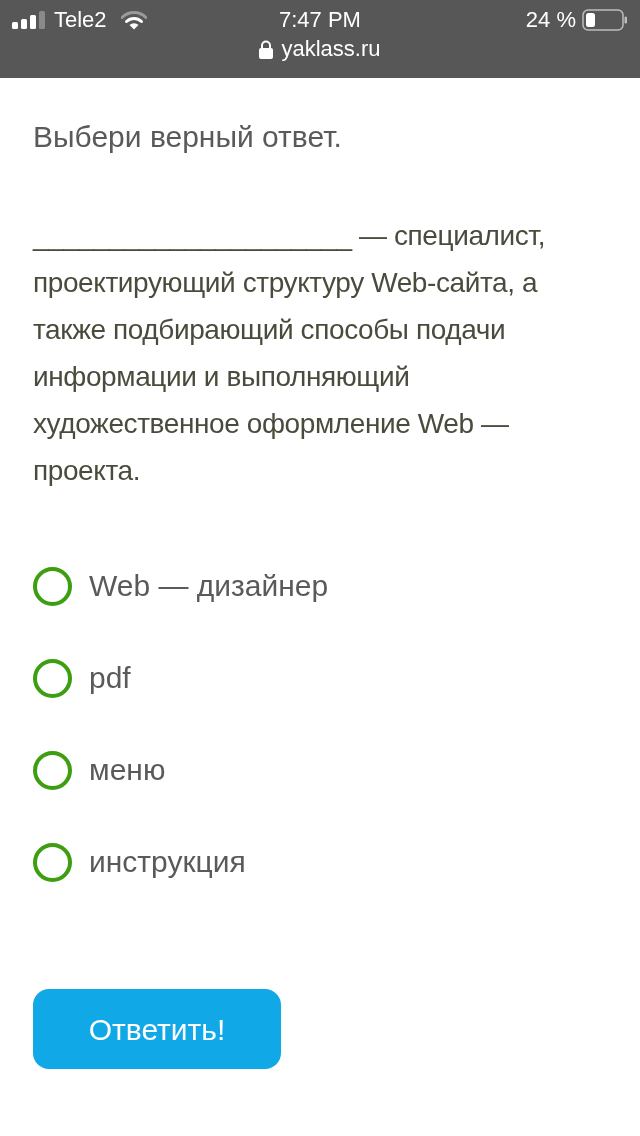 The width and height of the screenshot is (640, 1136). Describe the element at coordinates (29, 20) in the screenshot. I see `signal-icon` at that location.